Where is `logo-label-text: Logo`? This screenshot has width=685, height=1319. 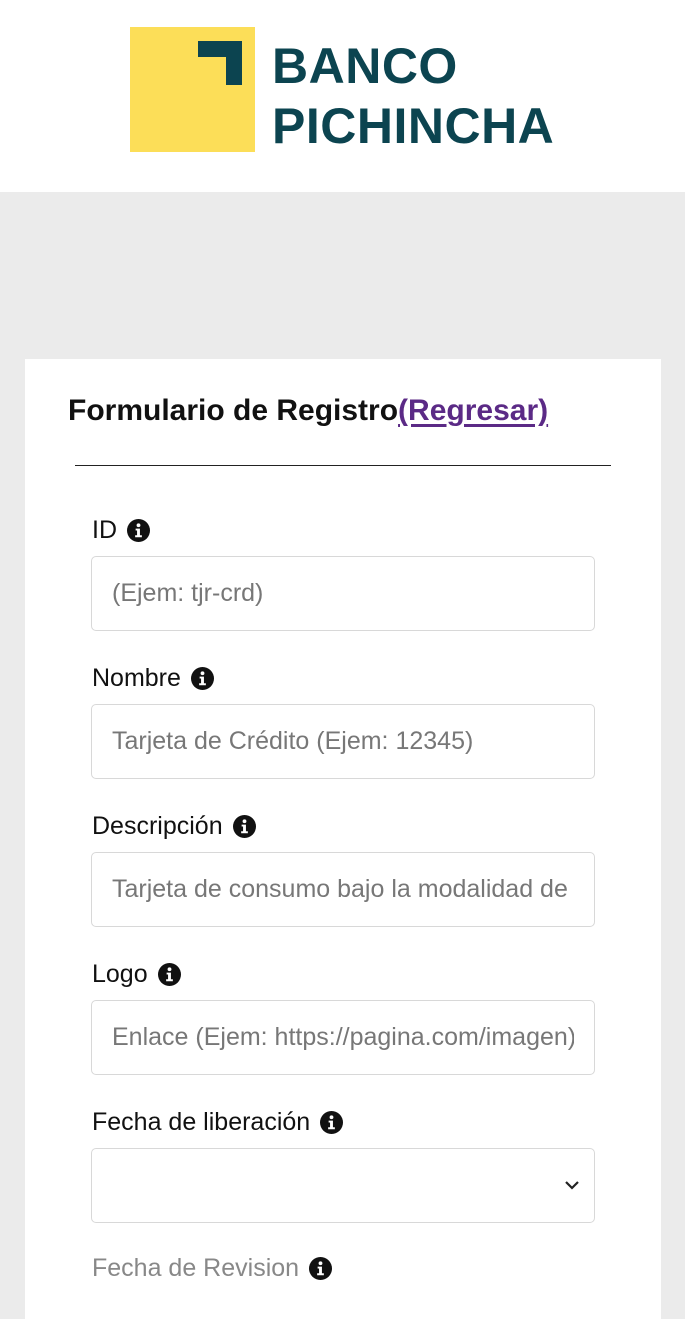 logo-label-text: Logo is located at coordinates (120, 974).